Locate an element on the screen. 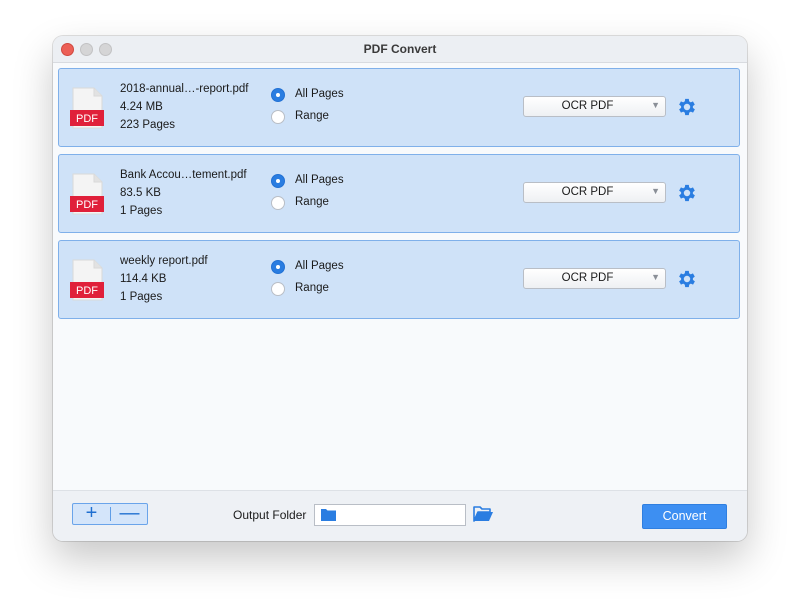 The image size is (800, 611). title-bar: PDF Convert is located at coordinates (400, 49).